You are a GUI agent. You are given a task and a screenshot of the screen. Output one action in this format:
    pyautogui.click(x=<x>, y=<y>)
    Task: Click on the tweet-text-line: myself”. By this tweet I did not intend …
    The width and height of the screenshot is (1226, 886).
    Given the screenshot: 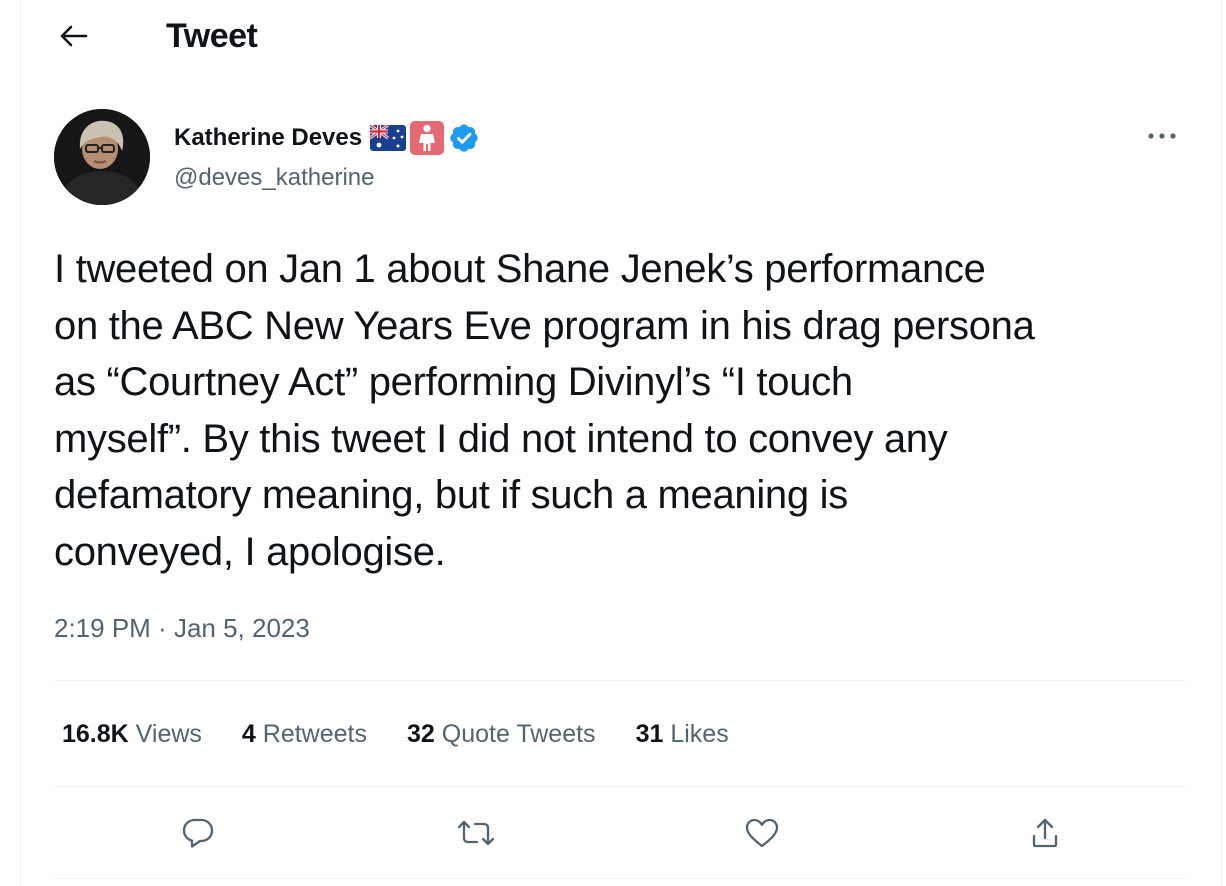 What is the action you would take?
    pyautogui.click(x=501, y=438)
    